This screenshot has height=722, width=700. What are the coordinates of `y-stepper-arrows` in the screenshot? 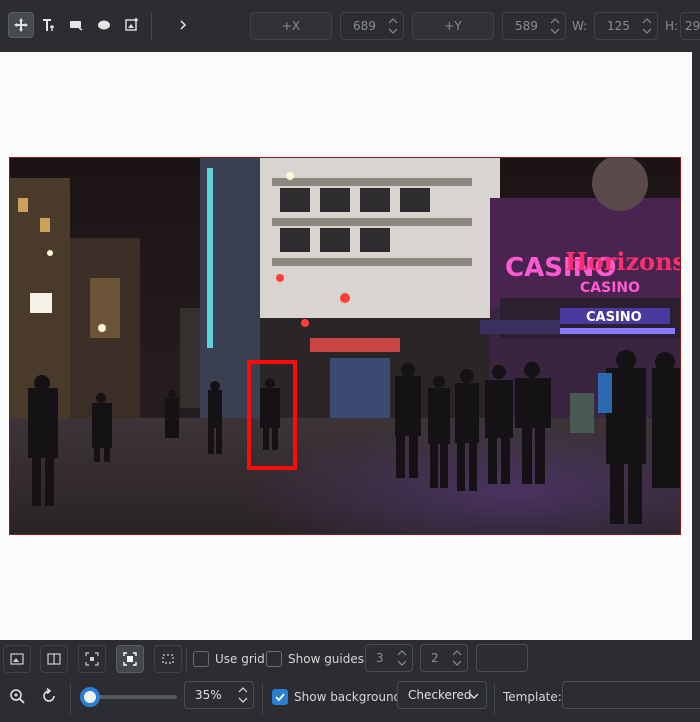 It's located at (555, 26).